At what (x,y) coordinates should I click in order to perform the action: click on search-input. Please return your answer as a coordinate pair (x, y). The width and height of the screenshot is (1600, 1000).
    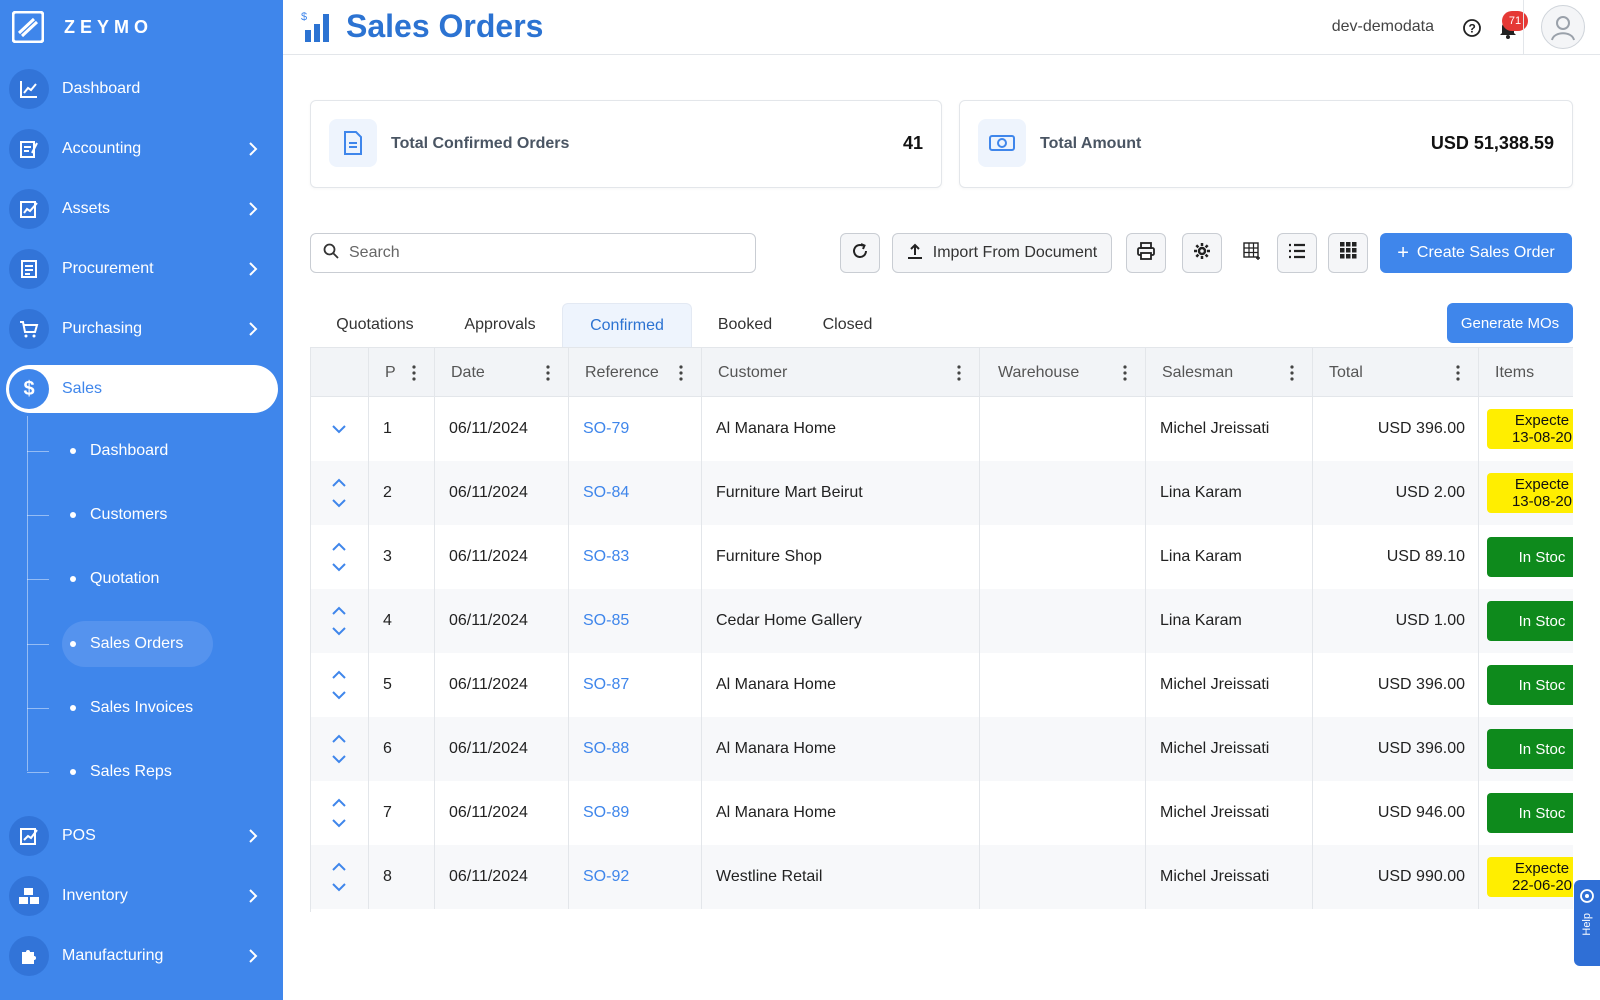
    Looking at the image, I should click on (539, 253).